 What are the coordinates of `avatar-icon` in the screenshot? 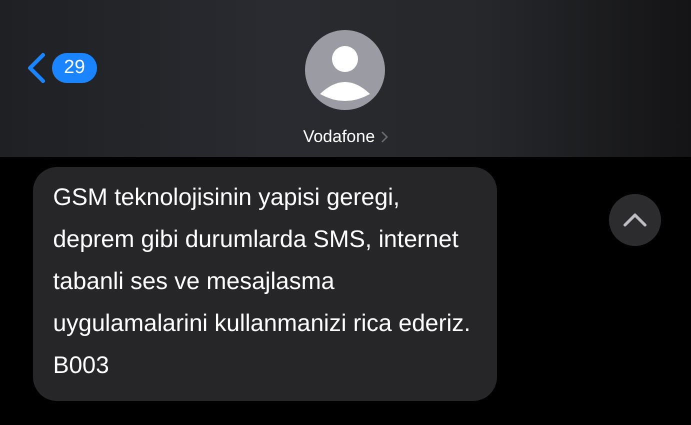 It's located at (345, 70).